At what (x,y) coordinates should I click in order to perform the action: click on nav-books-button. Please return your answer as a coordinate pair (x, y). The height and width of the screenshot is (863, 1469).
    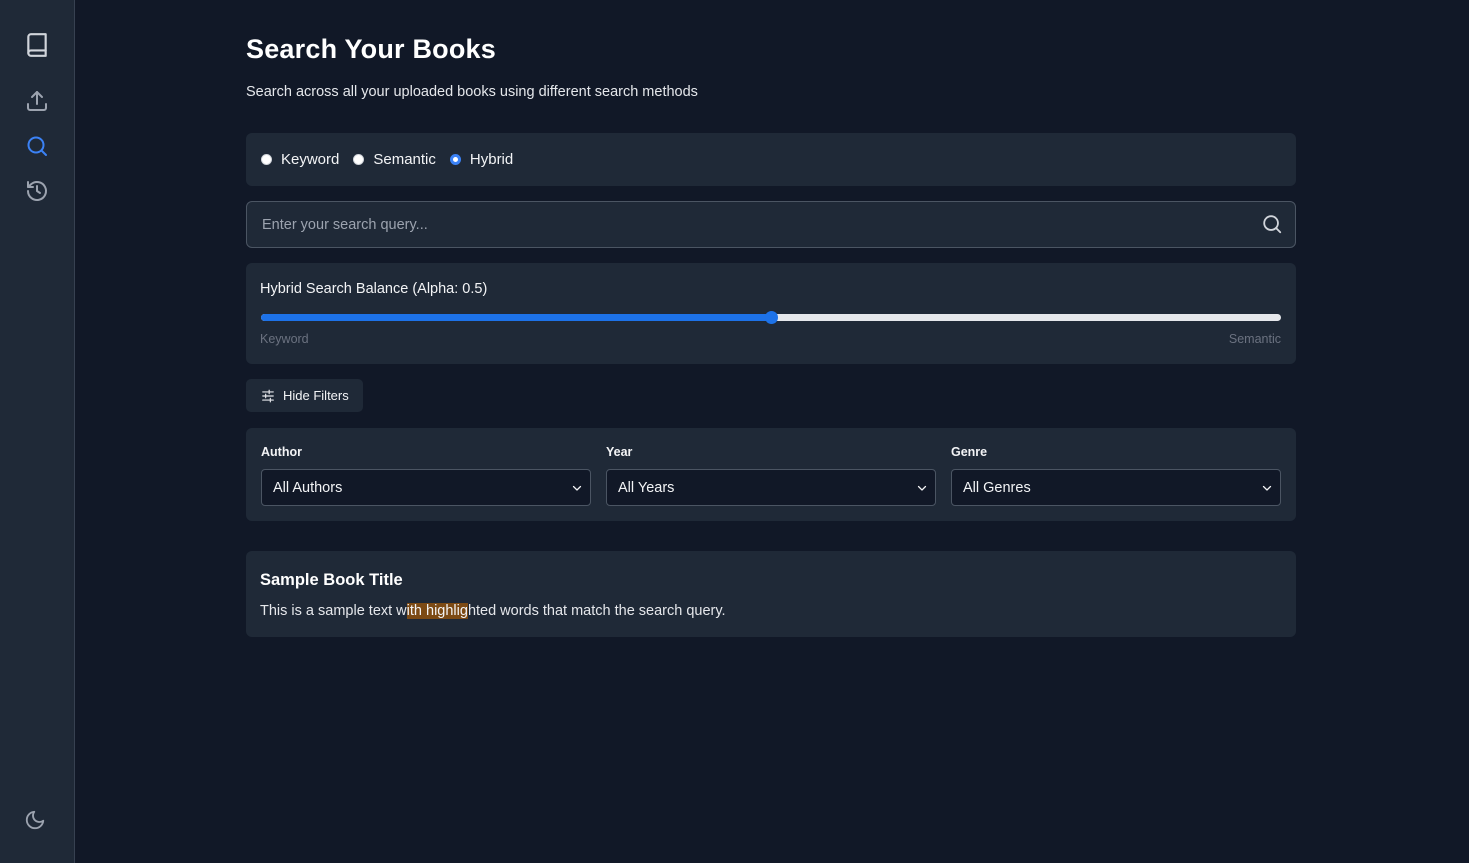
    Looking at the image, I should click on (37, 47).